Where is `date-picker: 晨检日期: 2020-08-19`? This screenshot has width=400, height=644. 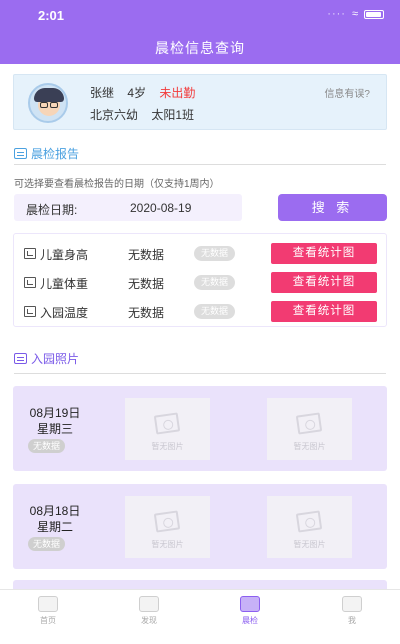
date-picker: 晨检日期: 2020-08-19 is located at coordinates (128, 207).